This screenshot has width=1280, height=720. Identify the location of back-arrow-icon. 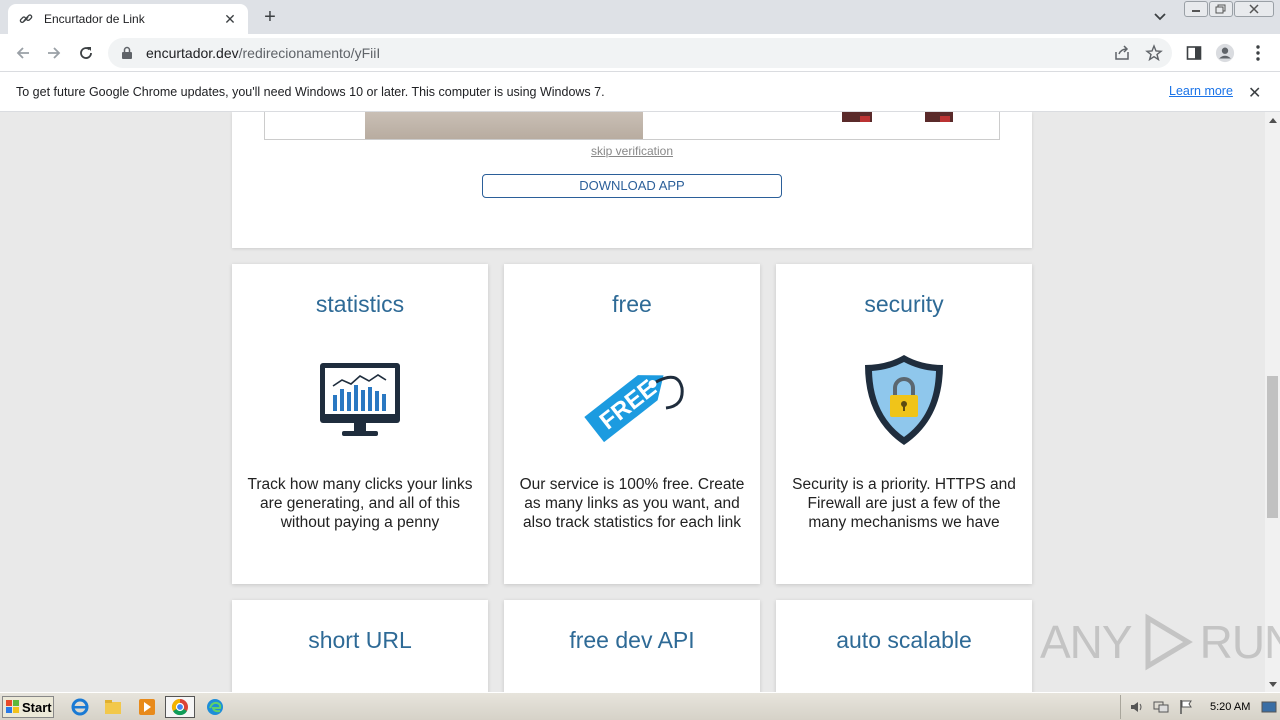
(23, 53).